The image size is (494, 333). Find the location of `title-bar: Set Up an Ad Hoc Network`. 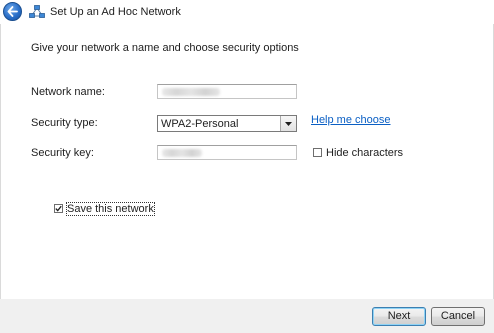

title-bar: Set Up an Ad Hoc Network is located at coordinates (247, 12).